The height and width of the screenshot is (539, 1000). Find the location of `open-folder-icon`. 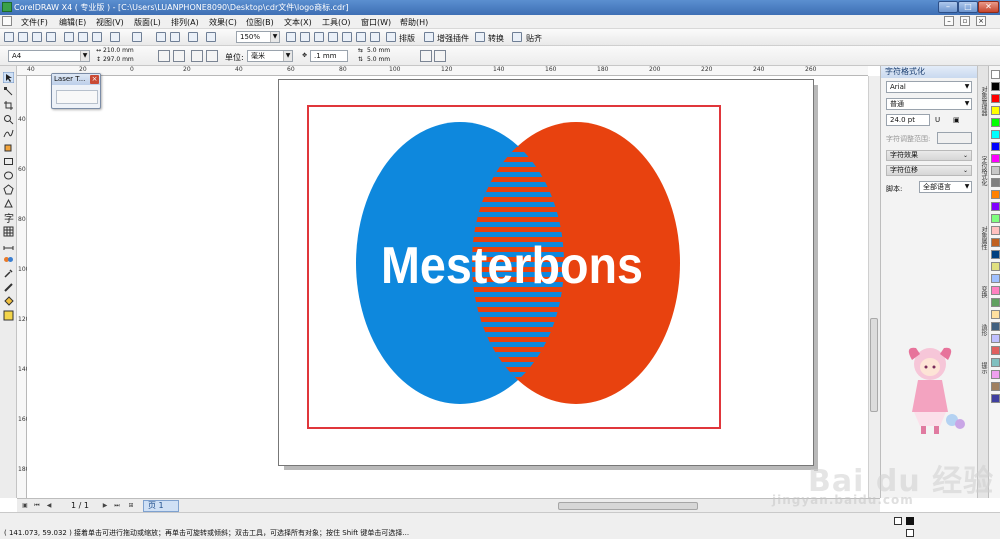

open-folder-icon is located at coordinates (23, 37).